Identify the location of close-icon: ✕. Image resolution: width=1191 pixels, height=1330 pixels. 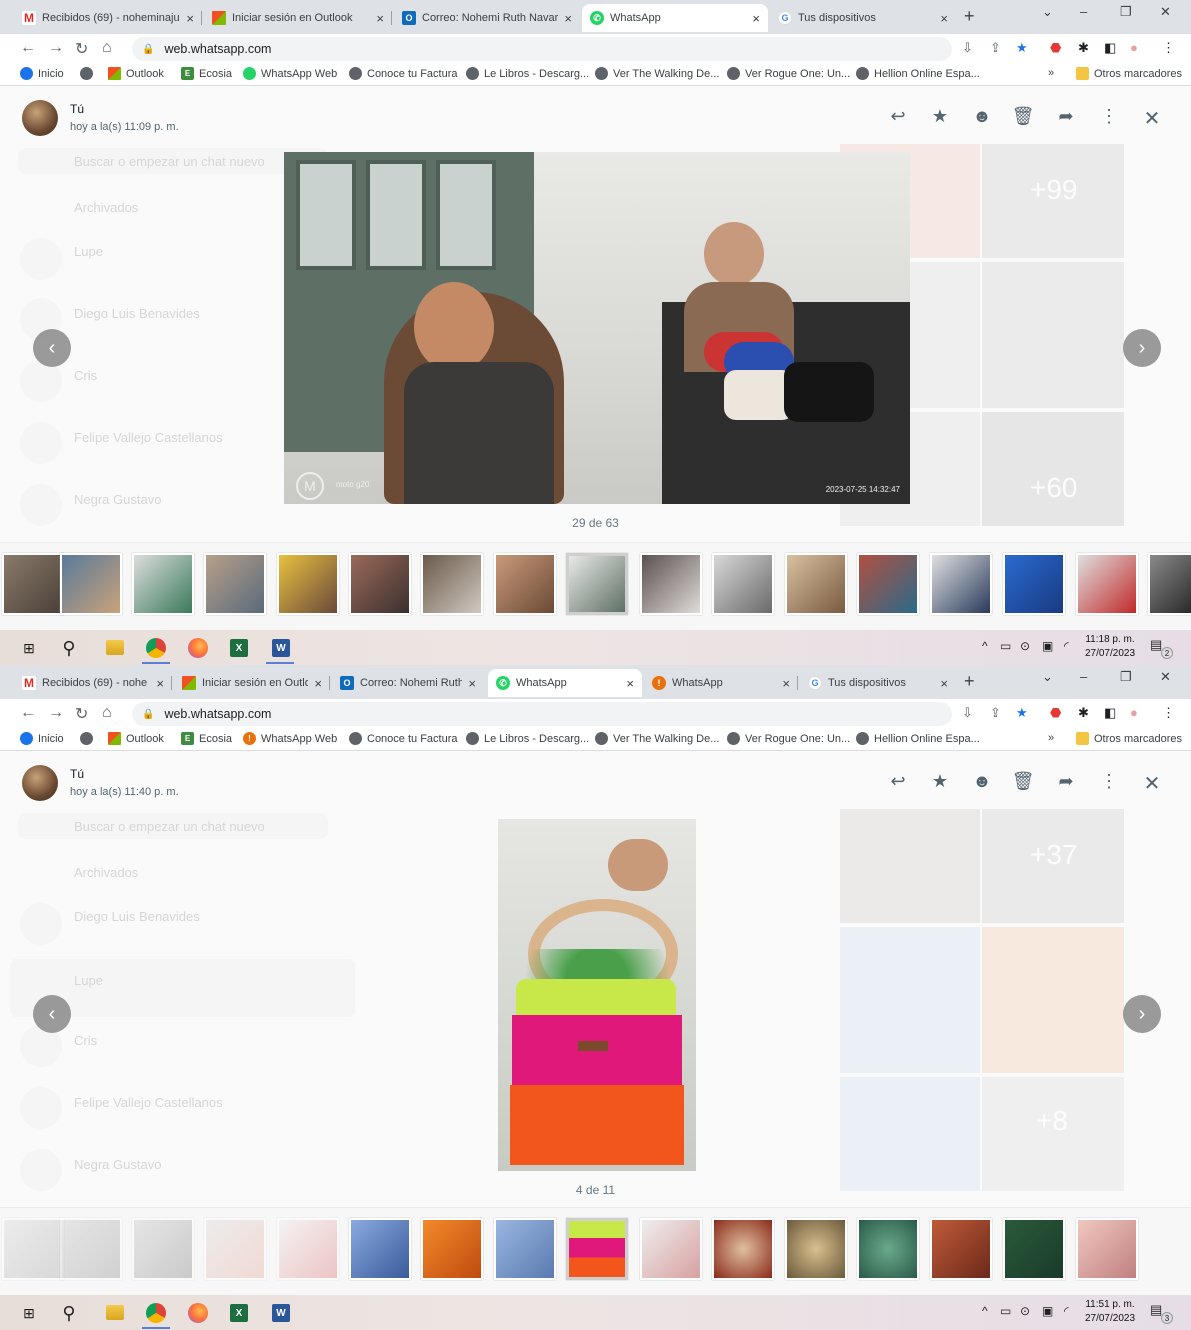
(1152, 783).